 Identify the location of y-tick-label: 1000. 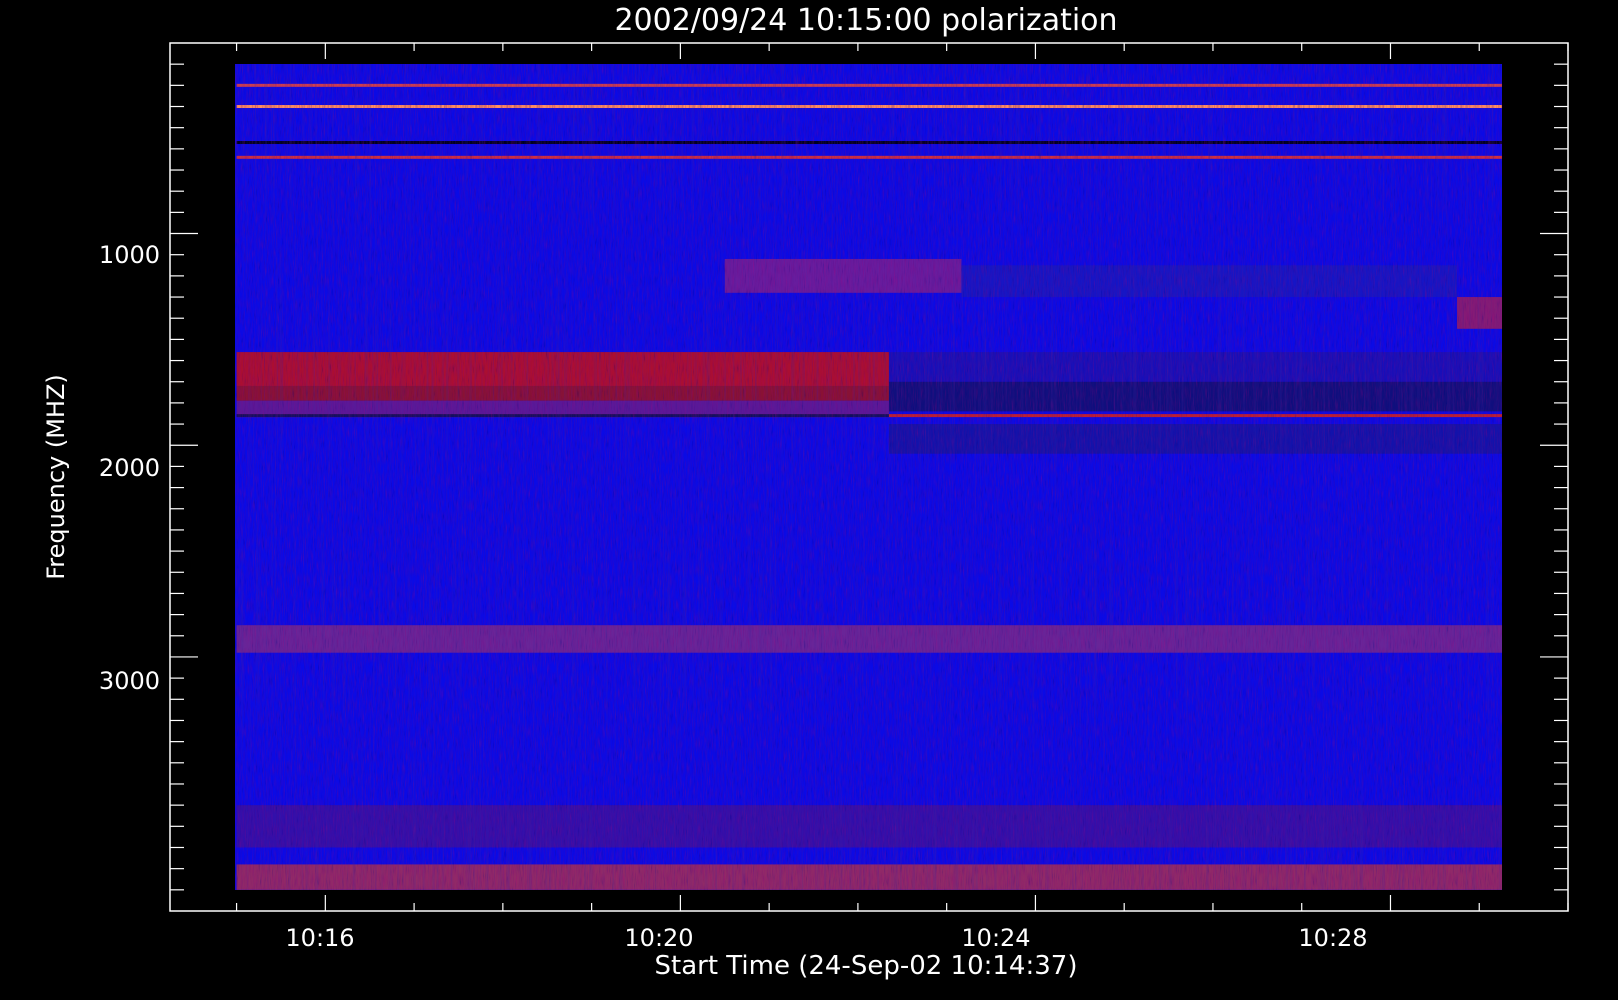
(129, 255).